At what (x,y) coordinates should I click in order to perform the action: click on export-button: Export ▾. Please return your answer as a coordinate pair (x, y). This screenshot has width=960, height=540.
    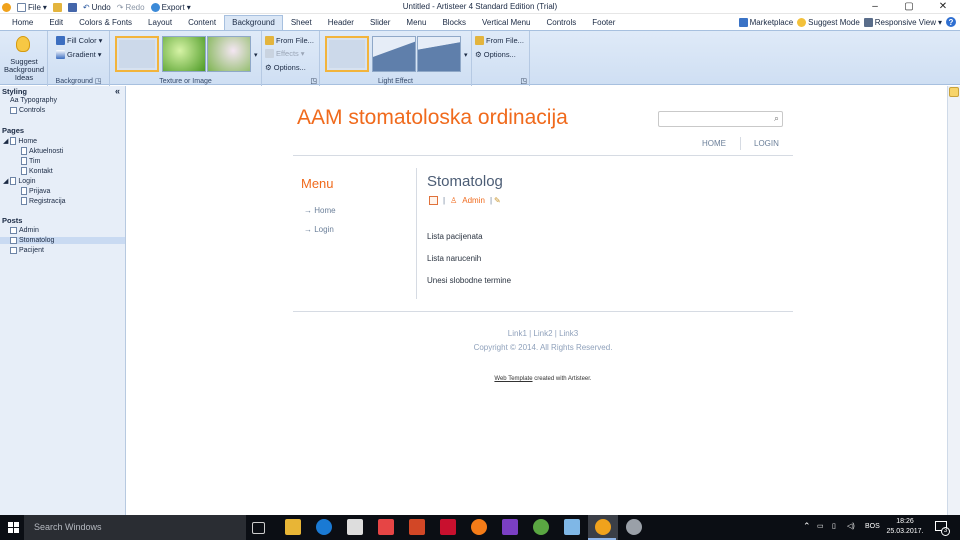
    Looking at the image, I should click on (170, 7).